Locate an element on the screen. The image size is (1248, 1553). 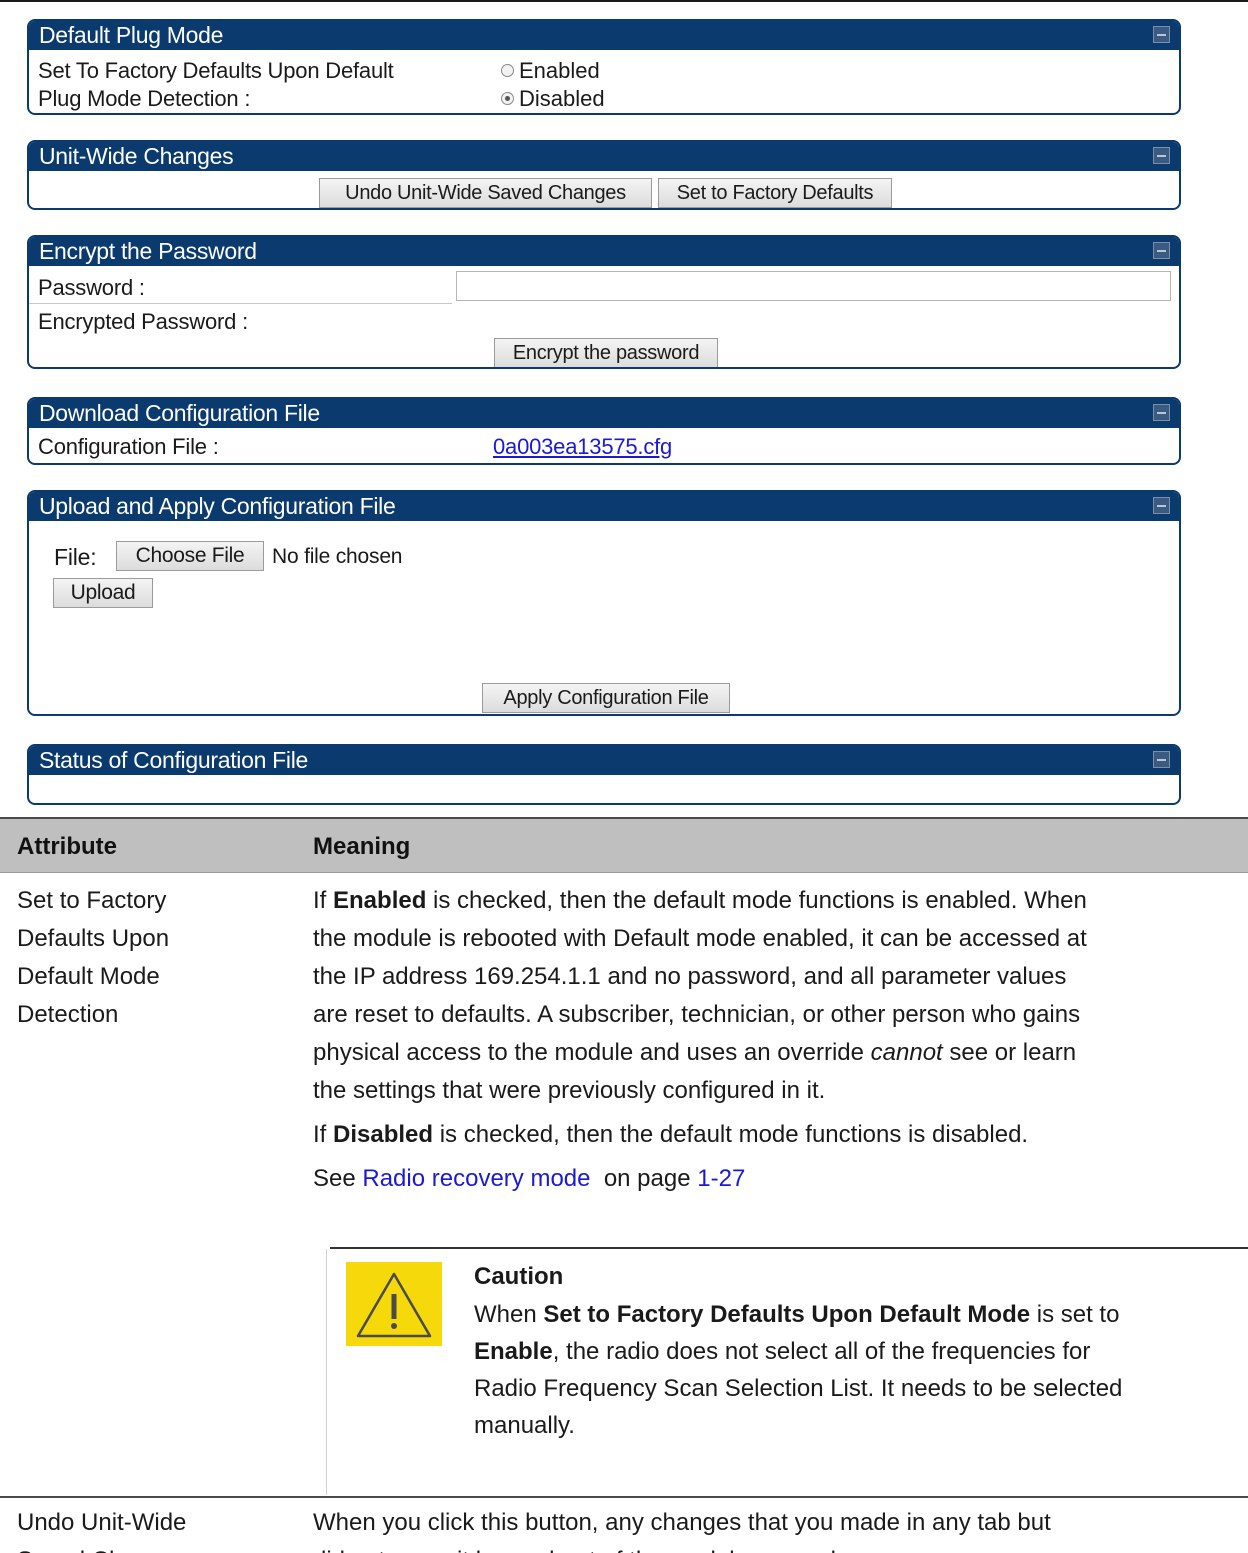
text: See is located at coordinates (338, 1178).